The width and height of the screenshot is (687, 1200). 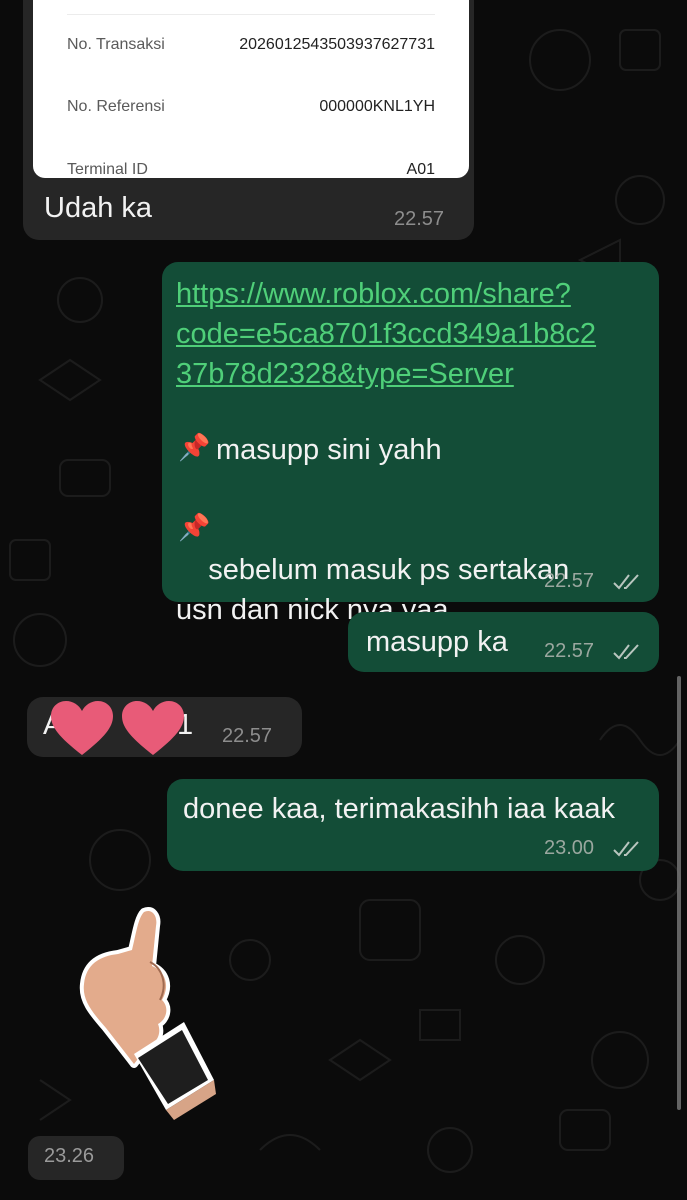 What do you see at coordinates (437, 642) in the screenshot?
I see `message-text: masupp ka` at bounding box center [437, 642].